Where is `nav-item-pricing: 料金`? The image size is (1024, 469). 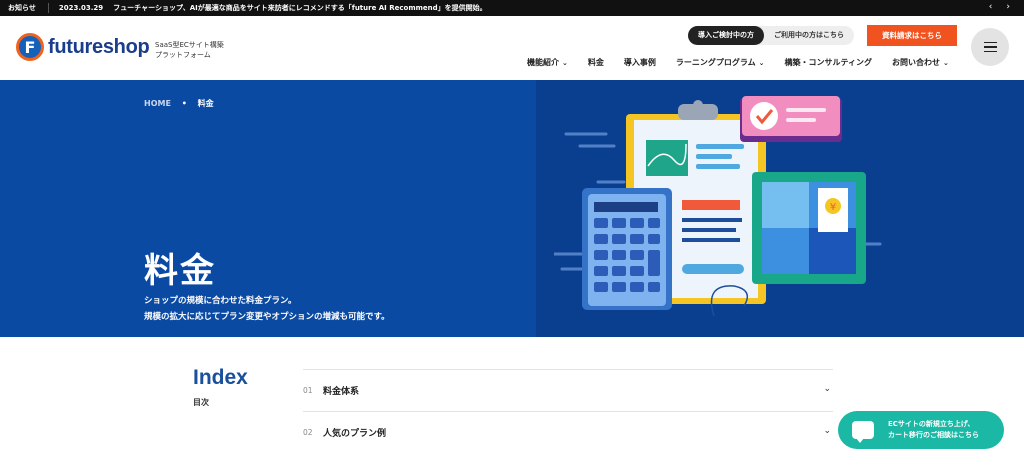 nav-item-pricing: 料金 is located at coordinates (596, 62).